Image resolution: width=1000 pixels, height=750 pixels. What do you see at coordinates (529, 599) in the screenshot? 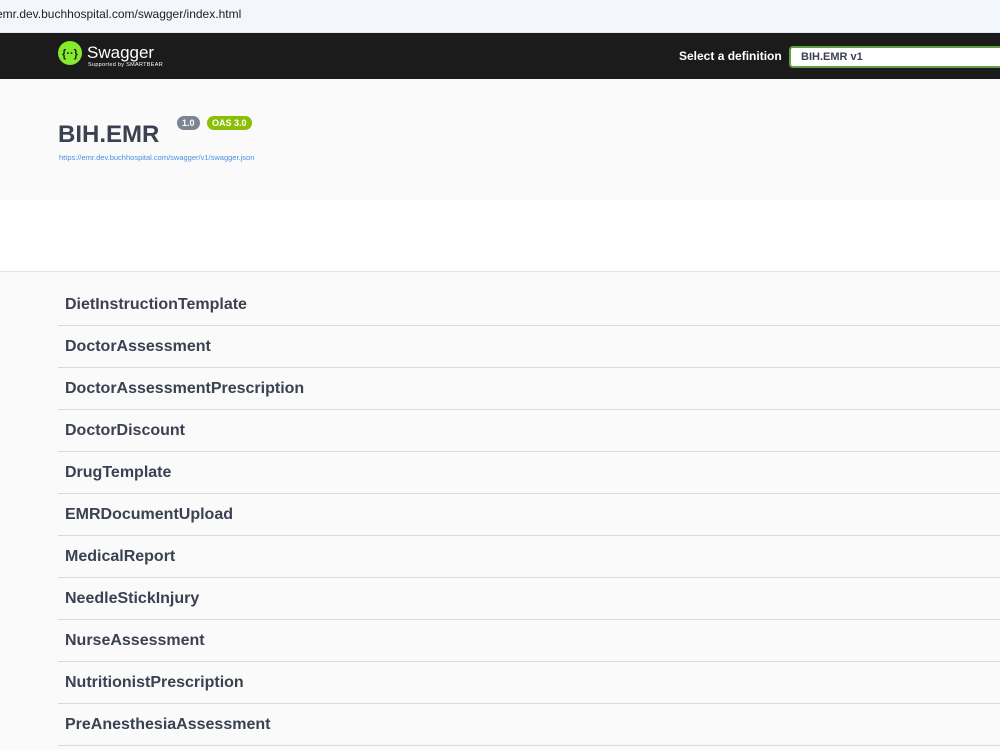
I see `tag-section-needle-stick-injury: NeedleStickInjury` at bounding box center [529, 599].